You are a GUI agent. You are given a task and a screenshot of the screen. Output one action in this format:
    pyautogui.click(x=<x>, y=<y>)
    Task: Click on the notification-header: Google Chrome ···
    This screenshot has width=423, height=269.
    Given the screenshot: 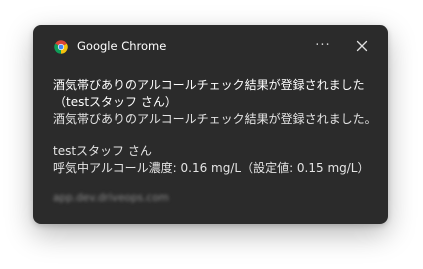 What is the action you would take?
    pyautogui.click(x=210, y=46)
    